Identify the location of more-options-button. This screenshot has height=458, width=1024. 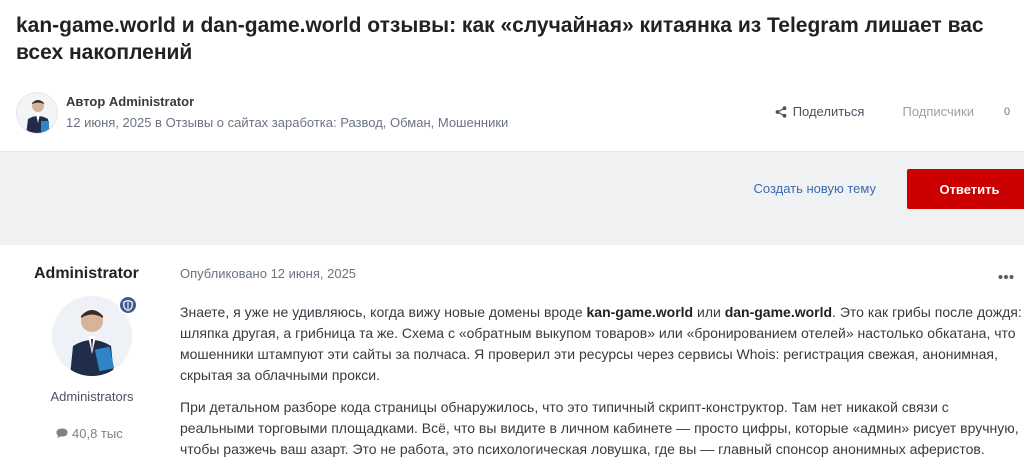
(1006, 276).